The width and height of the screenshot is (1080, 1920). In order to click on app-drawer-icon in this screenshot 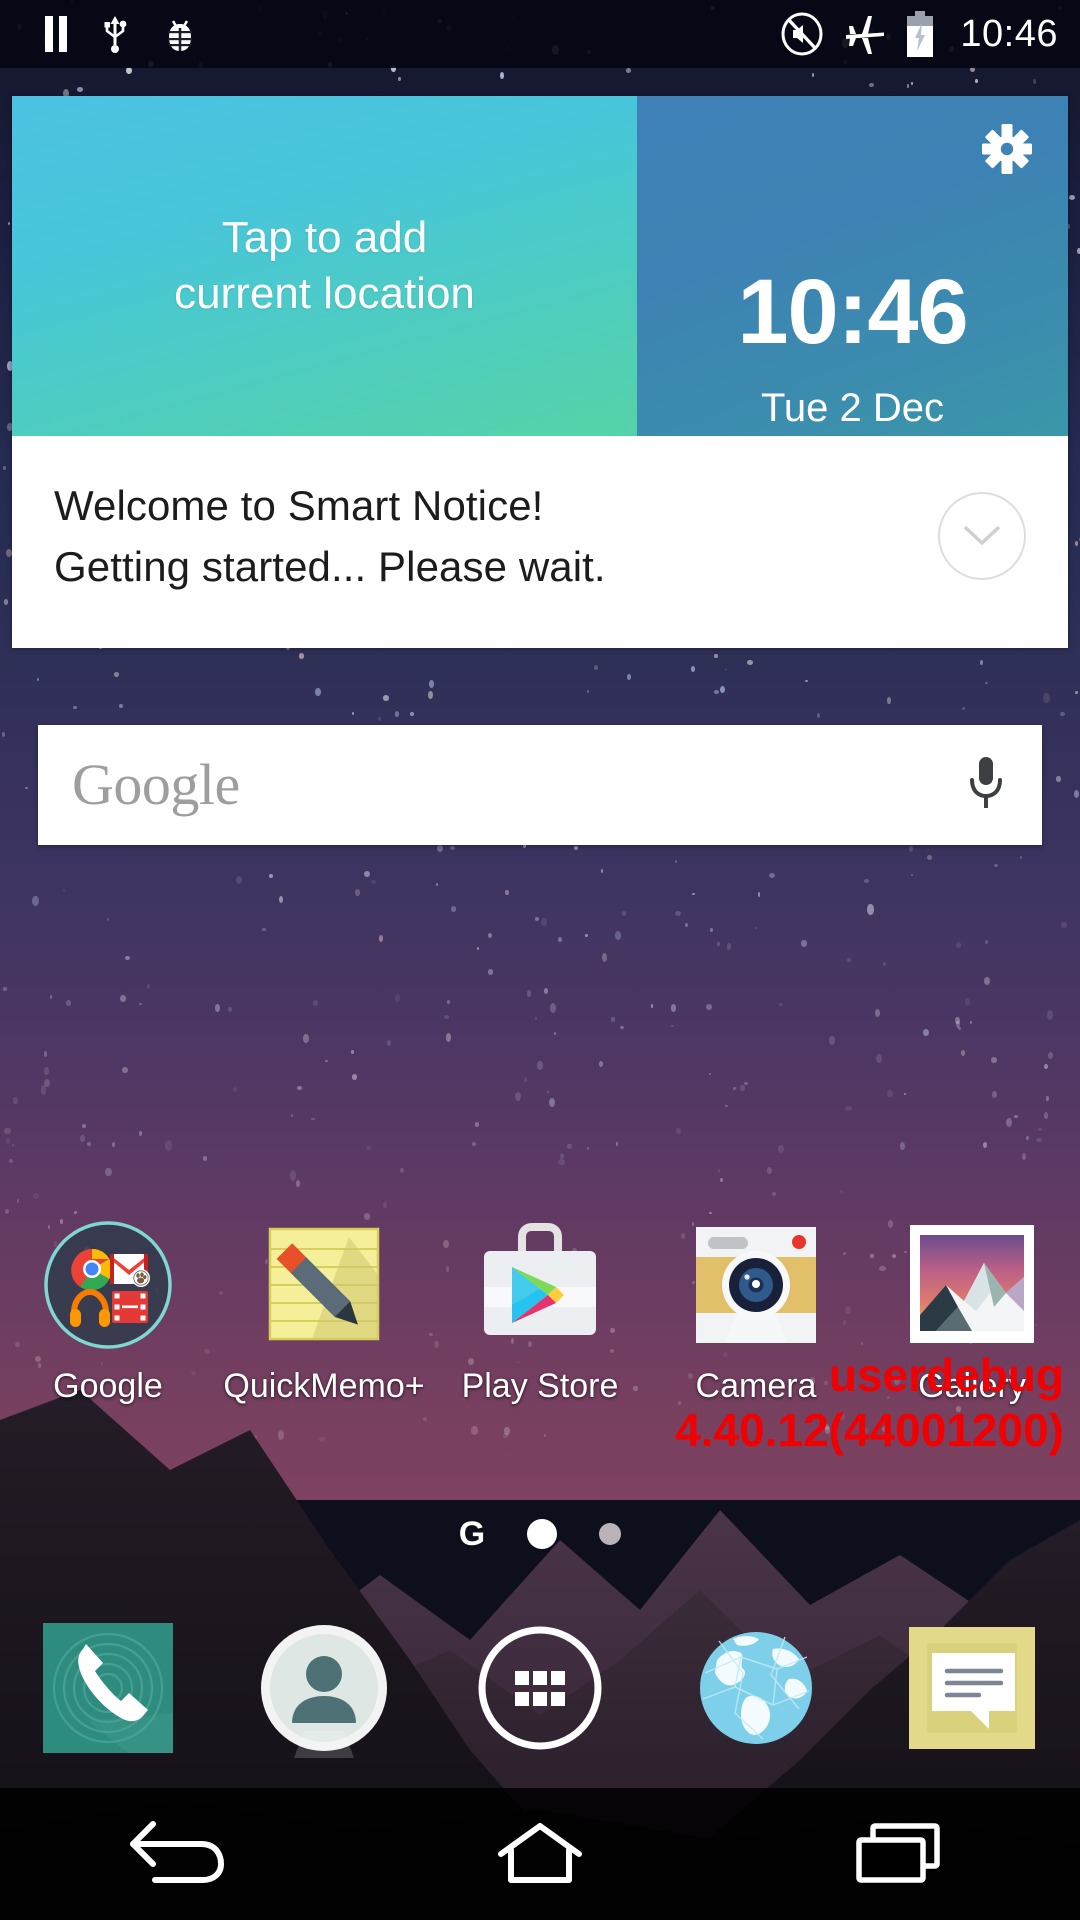, I will do `click(540, 1688)`.